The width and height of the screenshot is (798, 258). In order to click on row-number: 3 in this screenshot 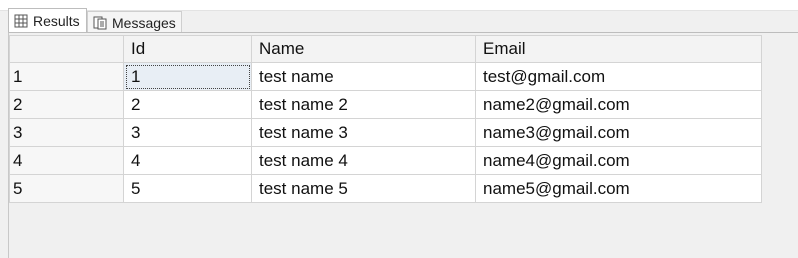, I will do `click(66, 132)`.